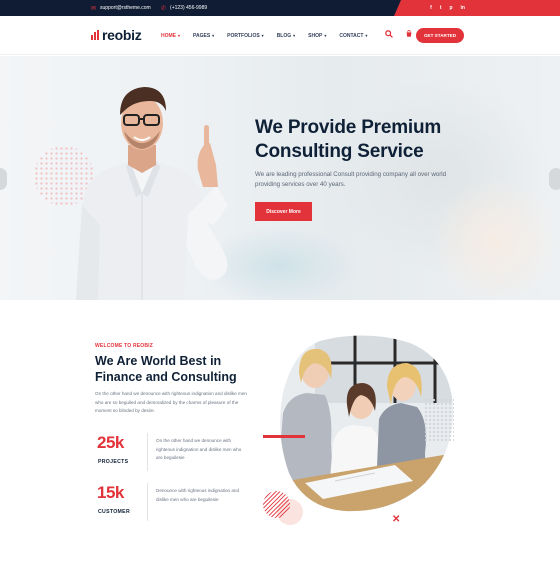 The image size is (560, 580). What do you see at coordinates (114, 512) in the screenshot?
I see `stat-label: CUSTOMER` at bounding box center [114, 512].